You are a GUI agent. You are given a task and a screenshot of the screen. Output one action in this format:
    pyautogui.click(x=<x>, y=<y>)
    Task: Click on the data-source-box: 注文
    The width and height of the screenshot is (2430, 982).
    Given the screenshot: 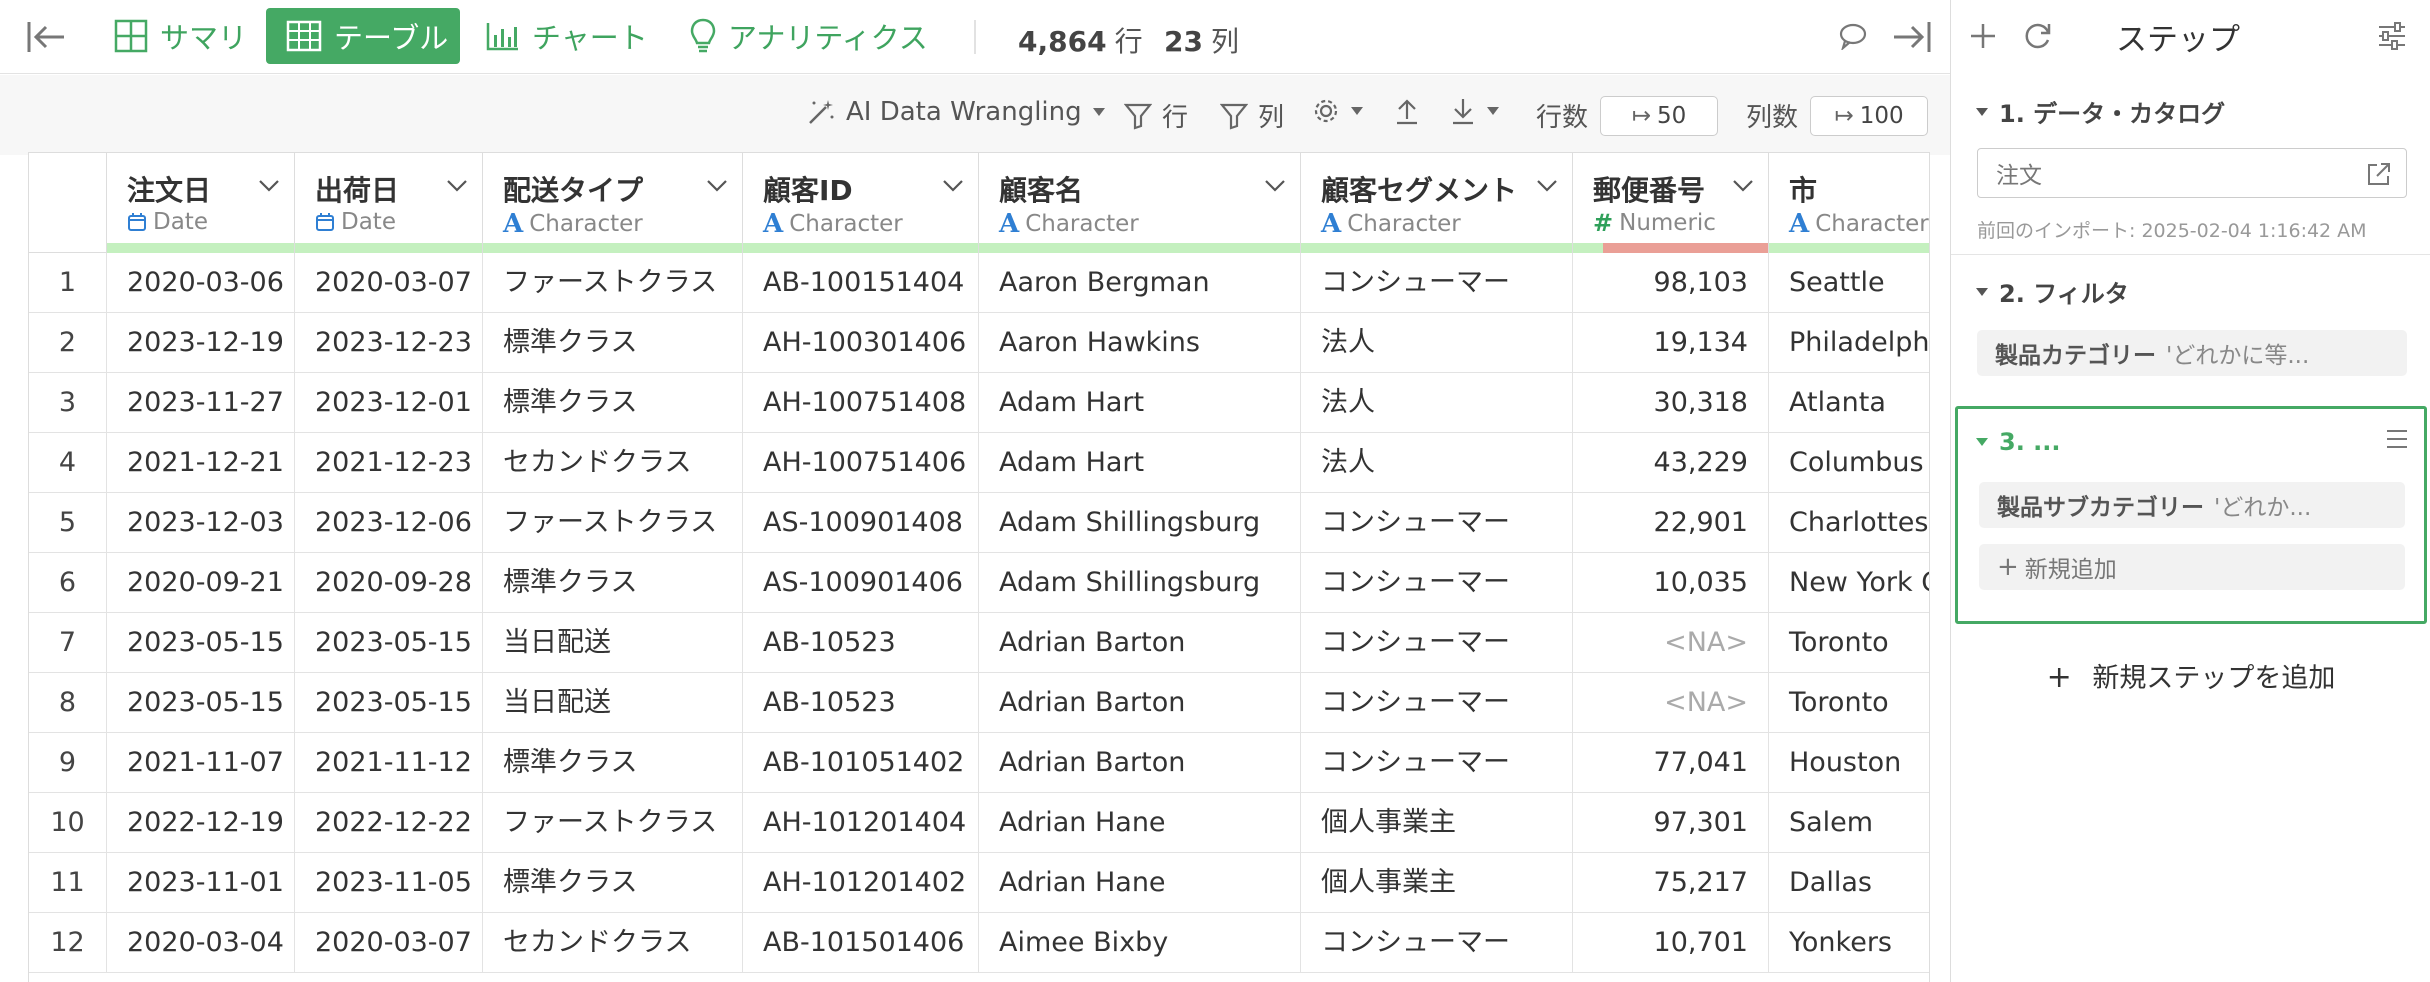 What is the action you would take?
    pyautogui.click(x=2192, y=173)
    